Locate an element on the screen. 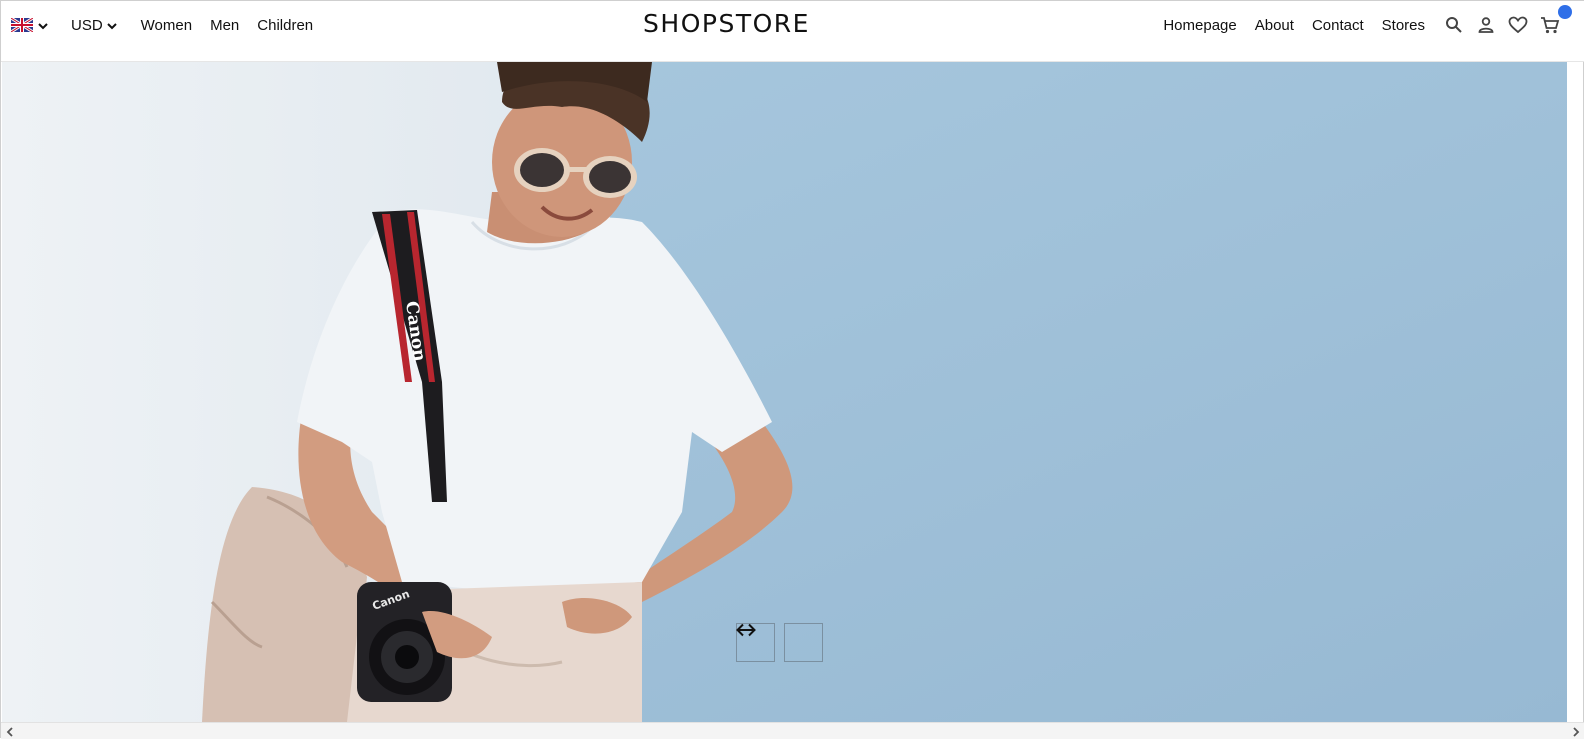 The height and width of the screenshot is (743, 1584). nav-link-homepage: Homepage is located at coordinates (1199, 25).